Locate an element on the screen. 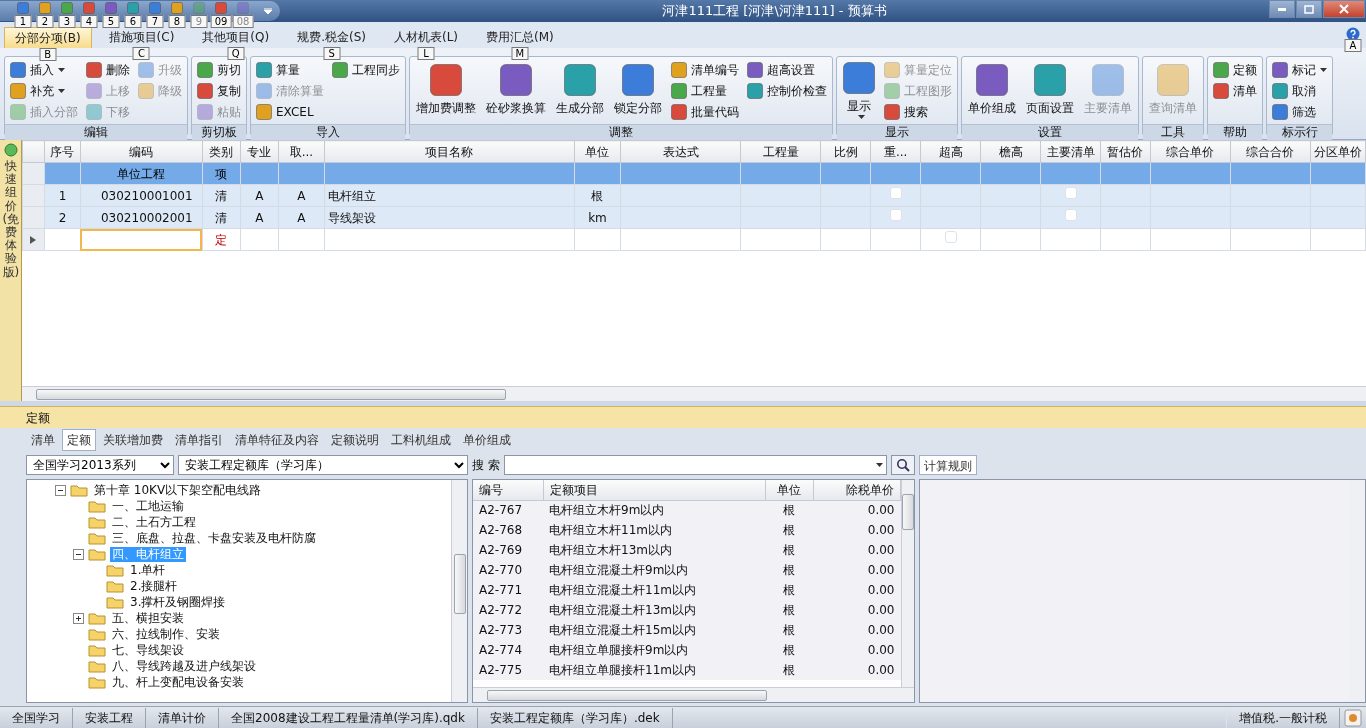  ribbon-button: 删除 is located at coordinates (108, 69).